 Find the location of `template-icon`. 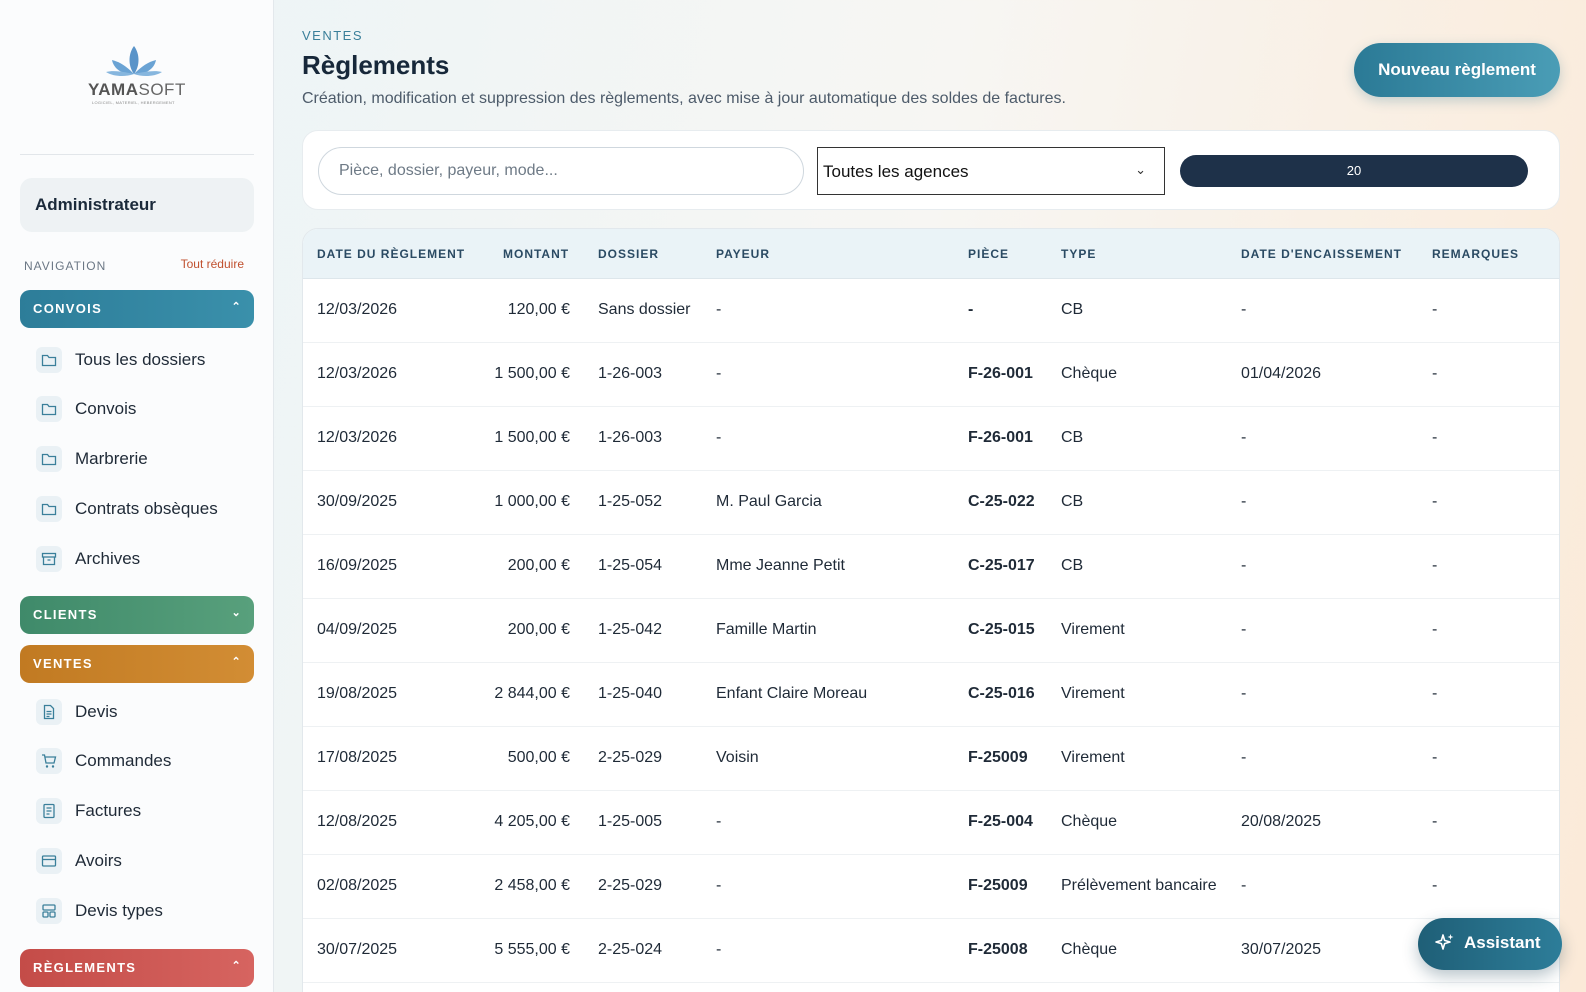

template-icon is located at coordinates (49, 911).